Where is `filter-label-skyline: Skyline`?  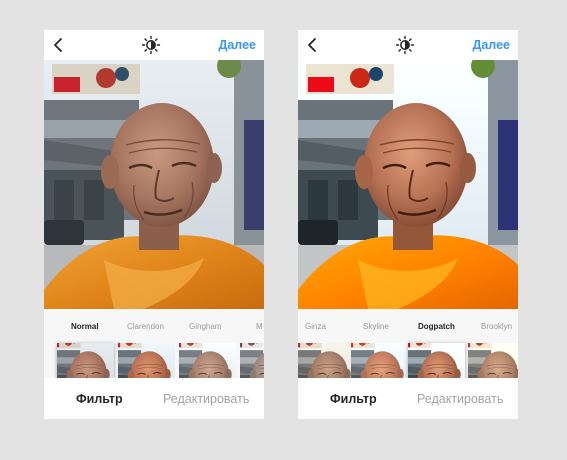 filter-label-skyline: Skyline is located at coordinates (376, 326).